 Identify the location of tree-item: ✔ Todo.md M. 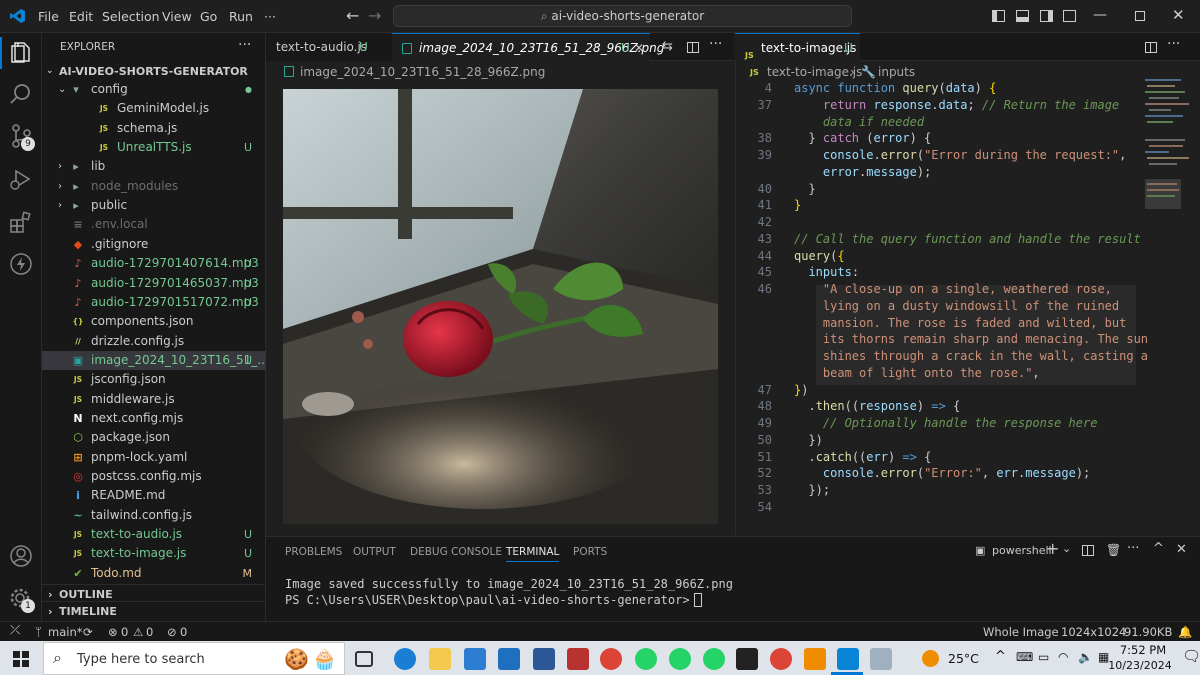
(154, 573).